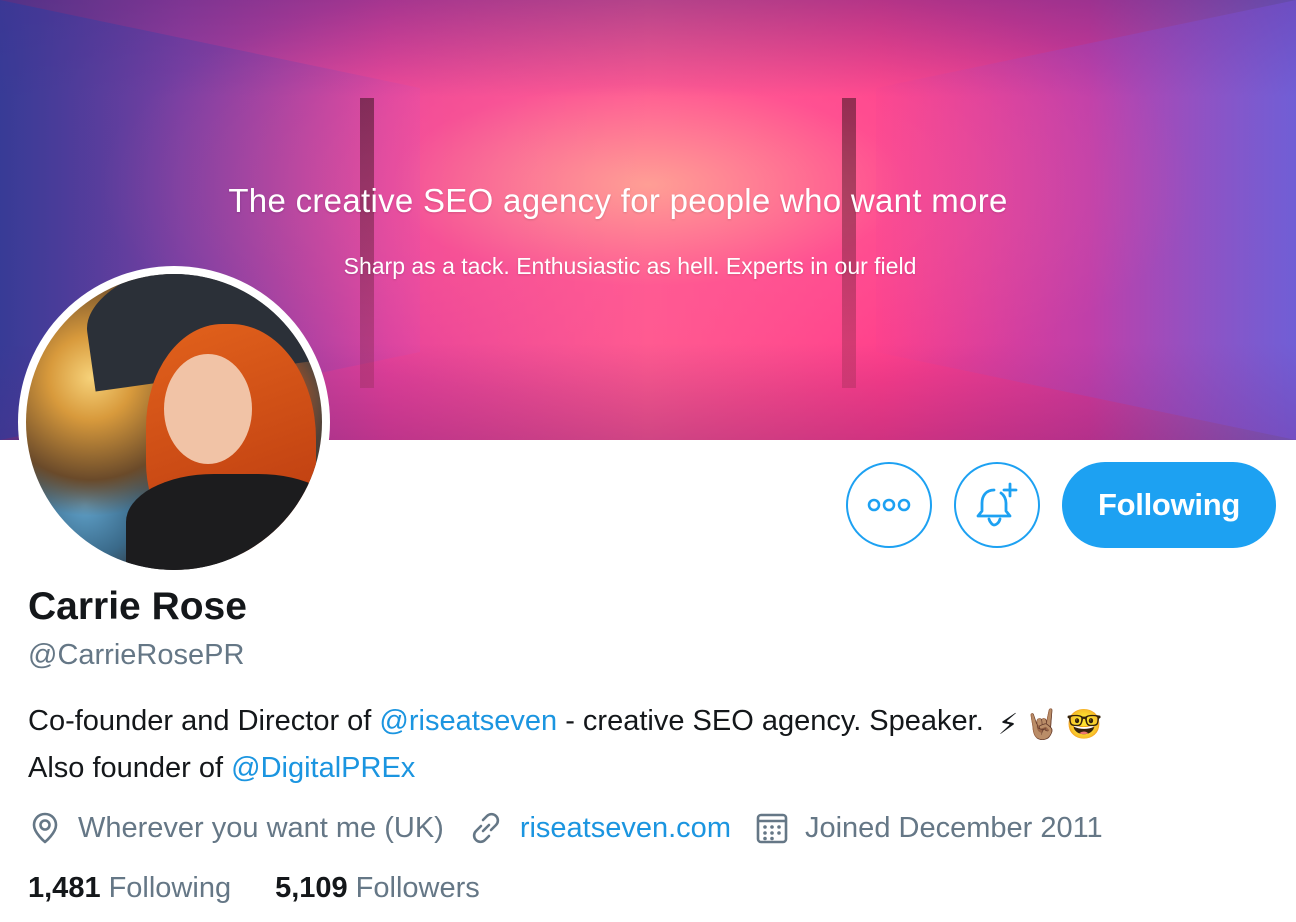 The height and width of the screenshot is (922, 1296). Describe the element at coordinates (261, 827) in the screenshot. I see `location-text: Wherever you want me (UK)` at that location.